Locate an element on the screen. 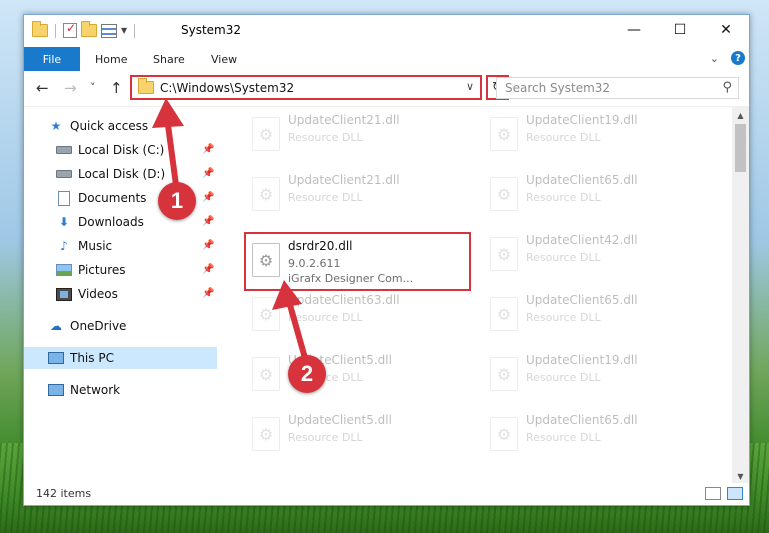 Image resolution: width=769 pixels, height=533 pixels. help-icon: ? is located at coordinates (738, 58).